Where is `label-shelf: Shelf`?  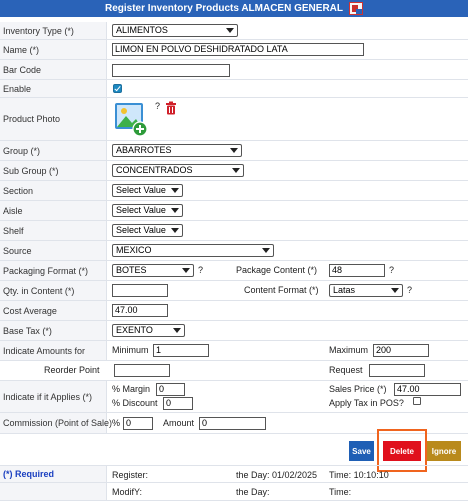 label-shelf: Shelf is located at coordinates (13, 230).